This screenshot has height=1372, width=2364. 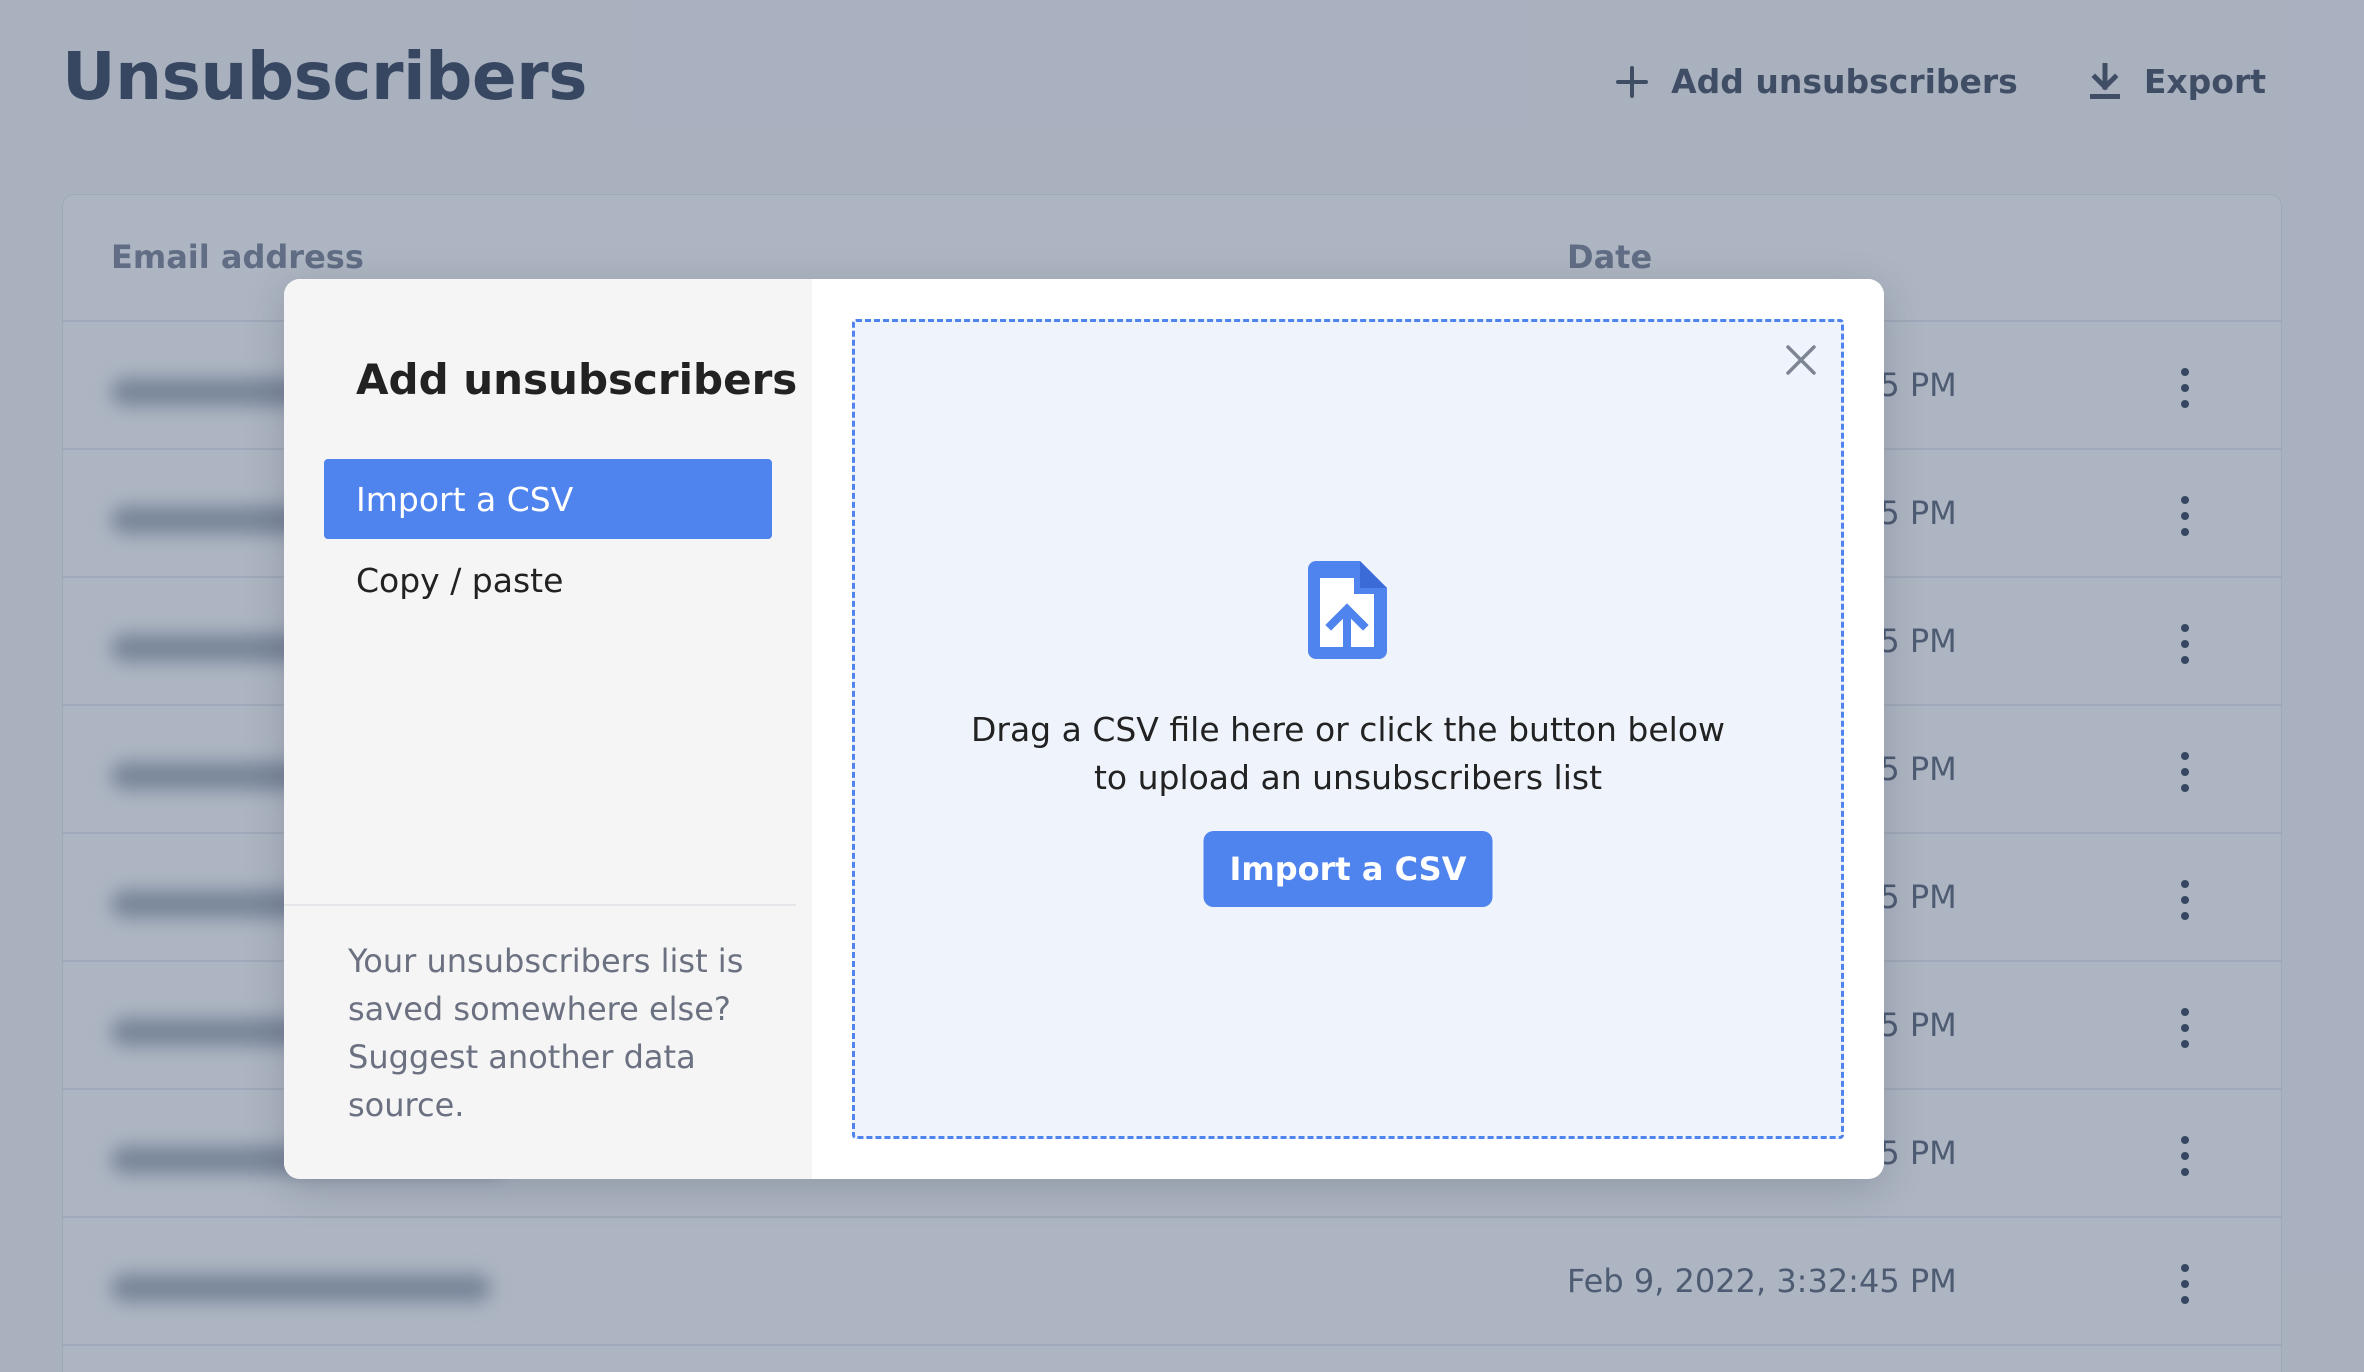 I want to click on sidebar-divider, so click(x=540, y=905).